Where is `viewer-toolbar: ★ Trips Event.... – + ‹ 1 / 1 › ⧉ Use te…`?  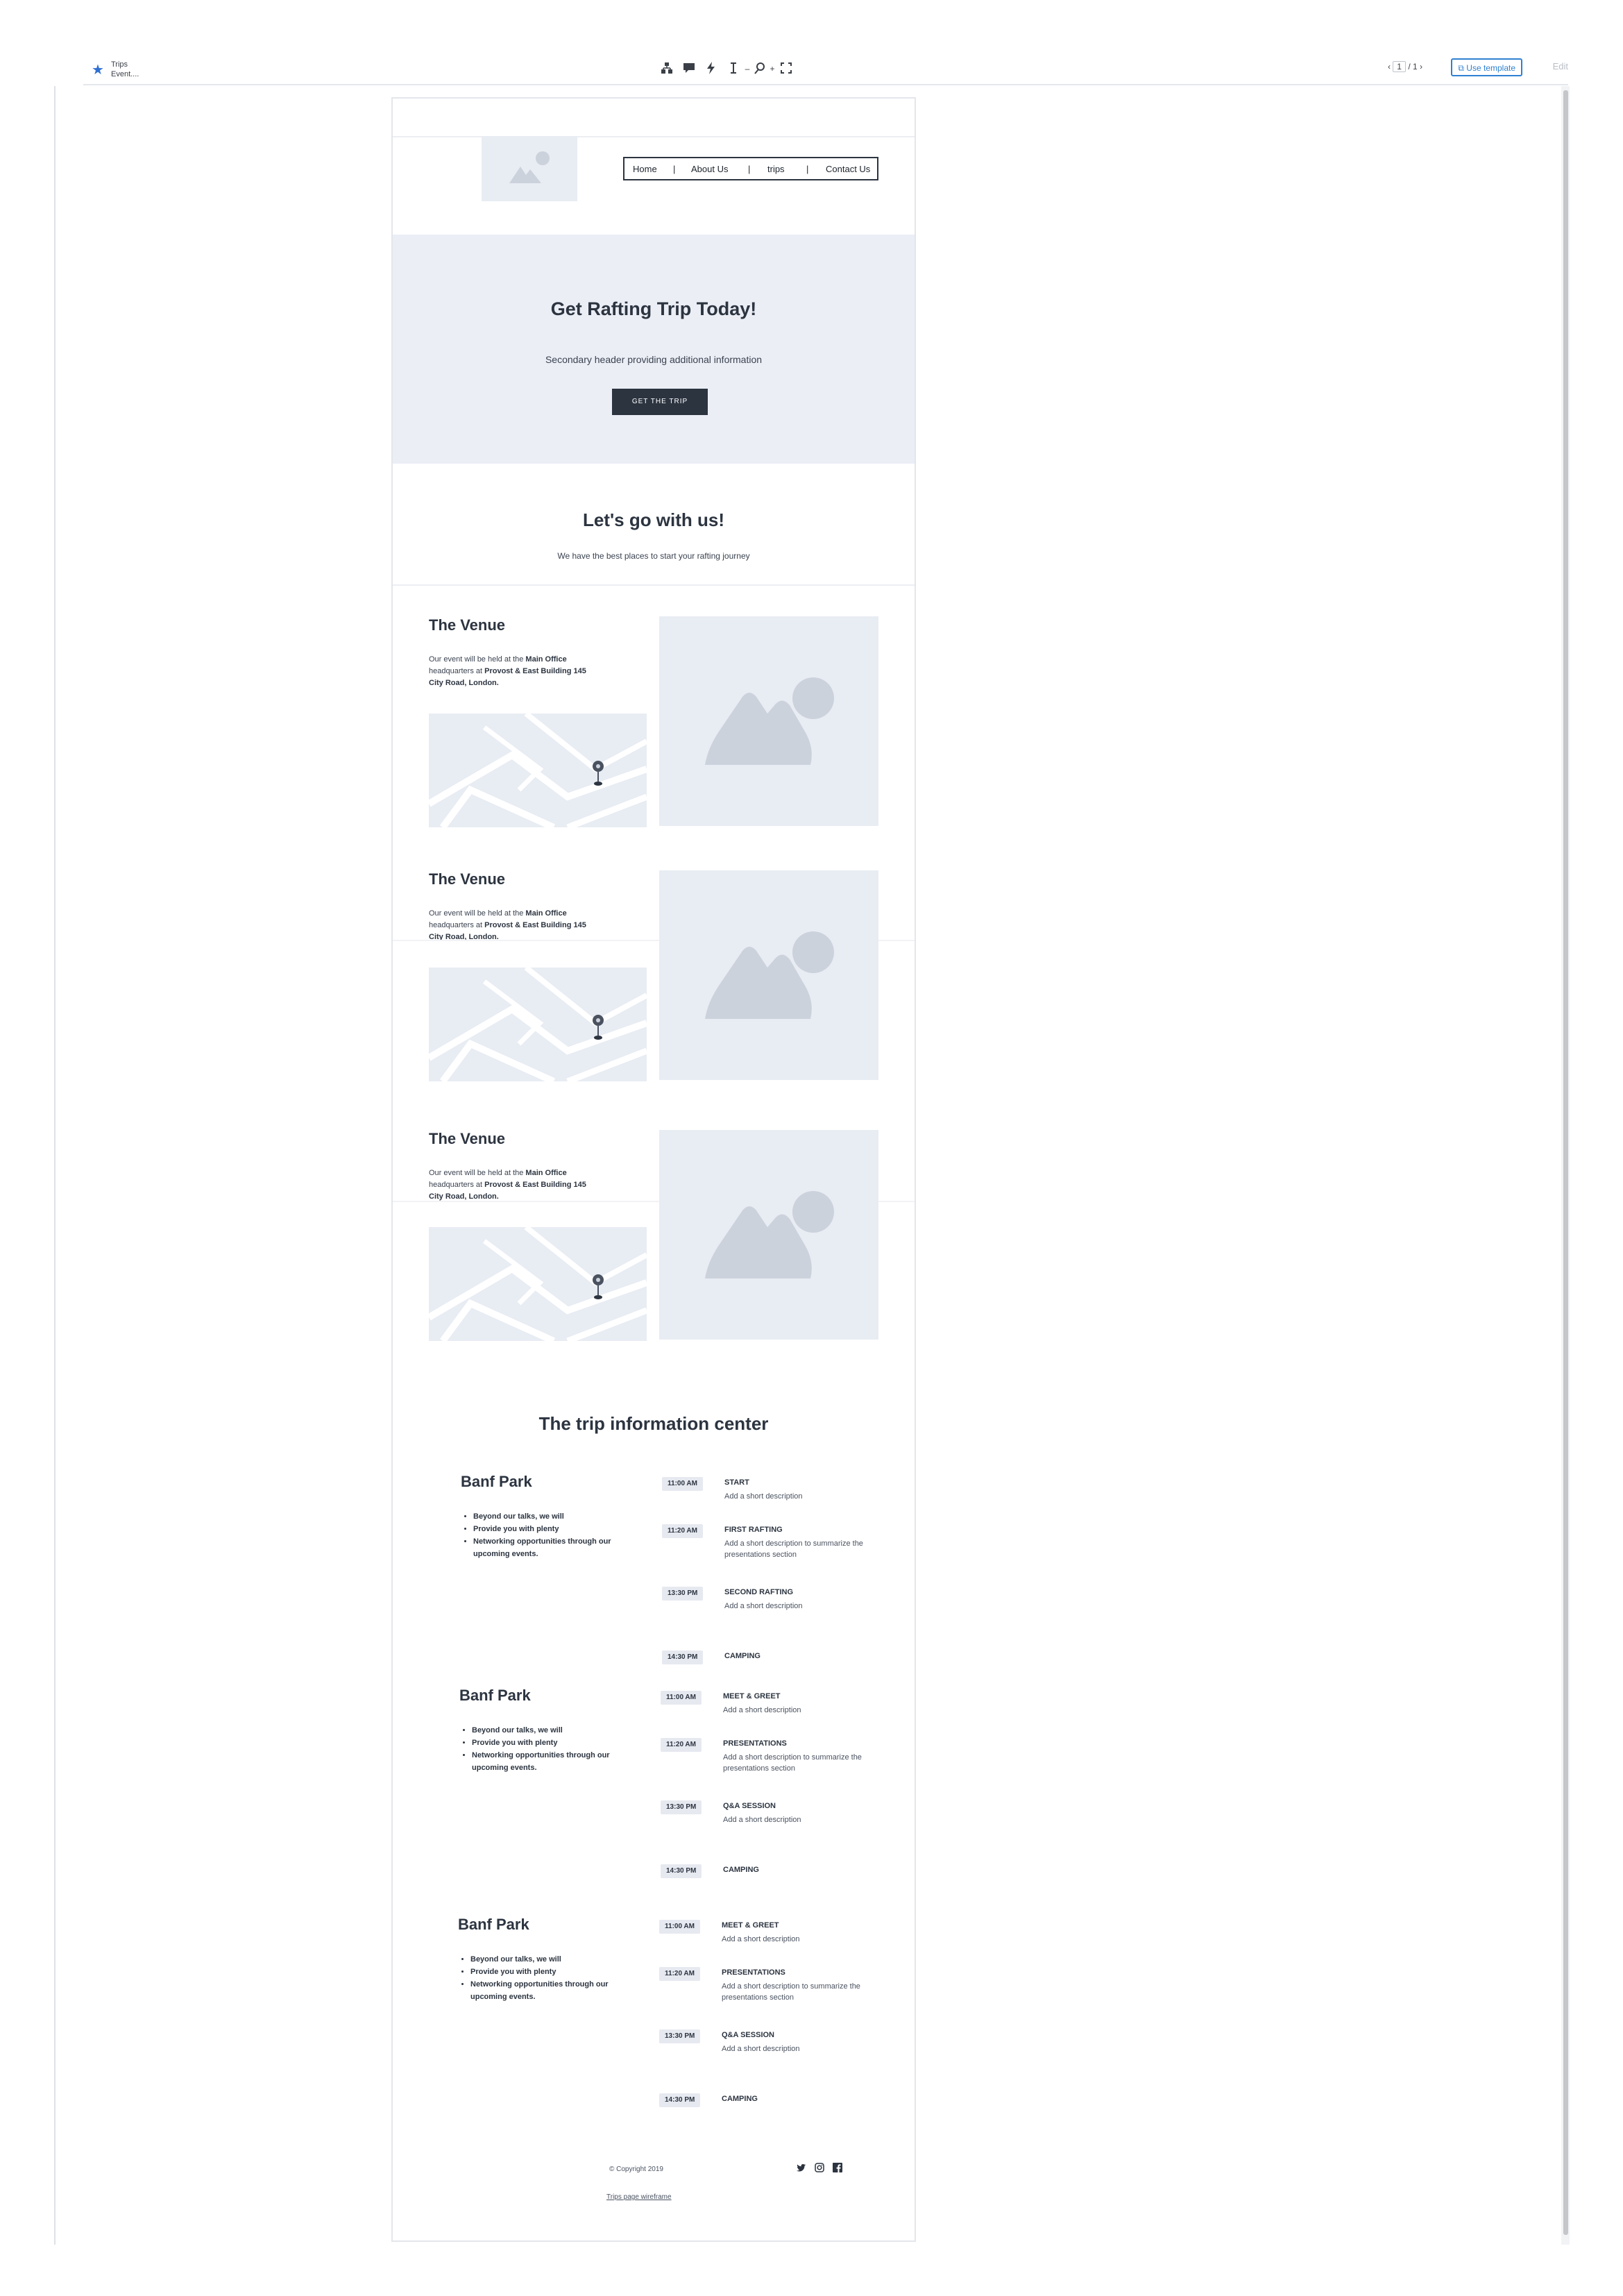 viewer-toolbar: ★ Trips Event.... – + ‹ 1 / 1 › ⧉ Use te… is located at coordinates (825, 69).